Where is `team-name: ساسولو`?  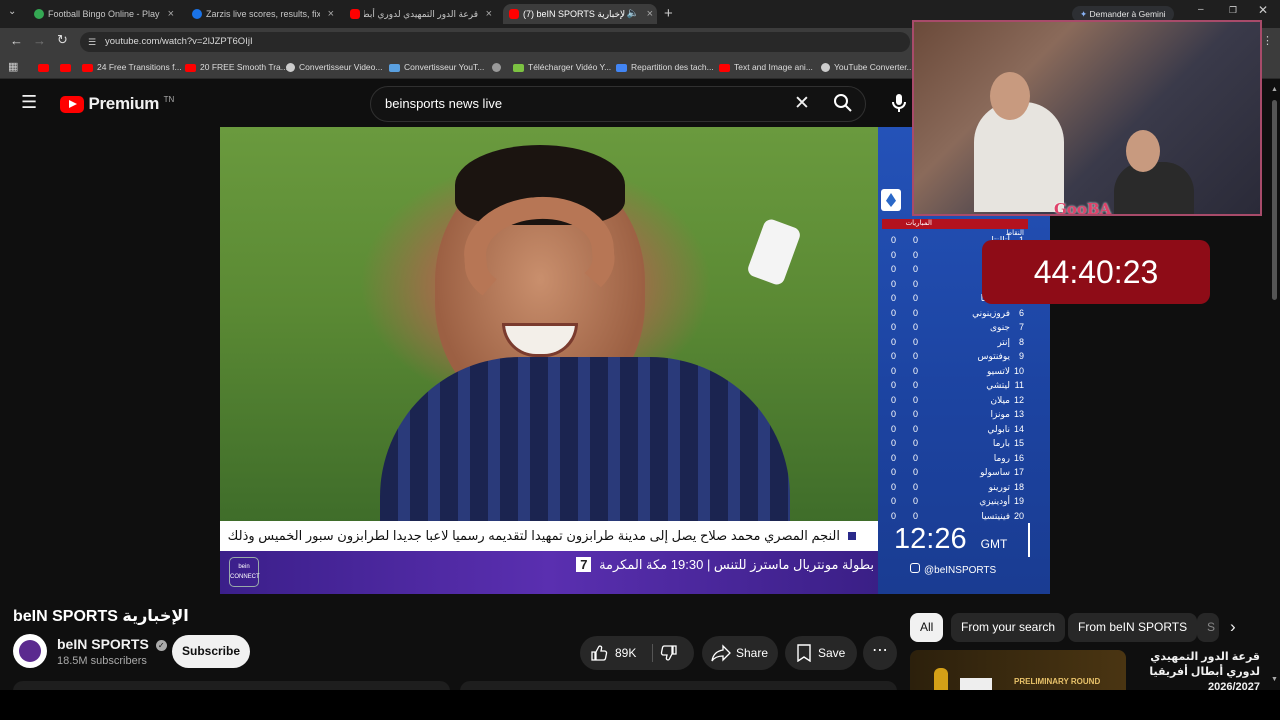
team-name: ساسولو is located at coordinates (995, 472).